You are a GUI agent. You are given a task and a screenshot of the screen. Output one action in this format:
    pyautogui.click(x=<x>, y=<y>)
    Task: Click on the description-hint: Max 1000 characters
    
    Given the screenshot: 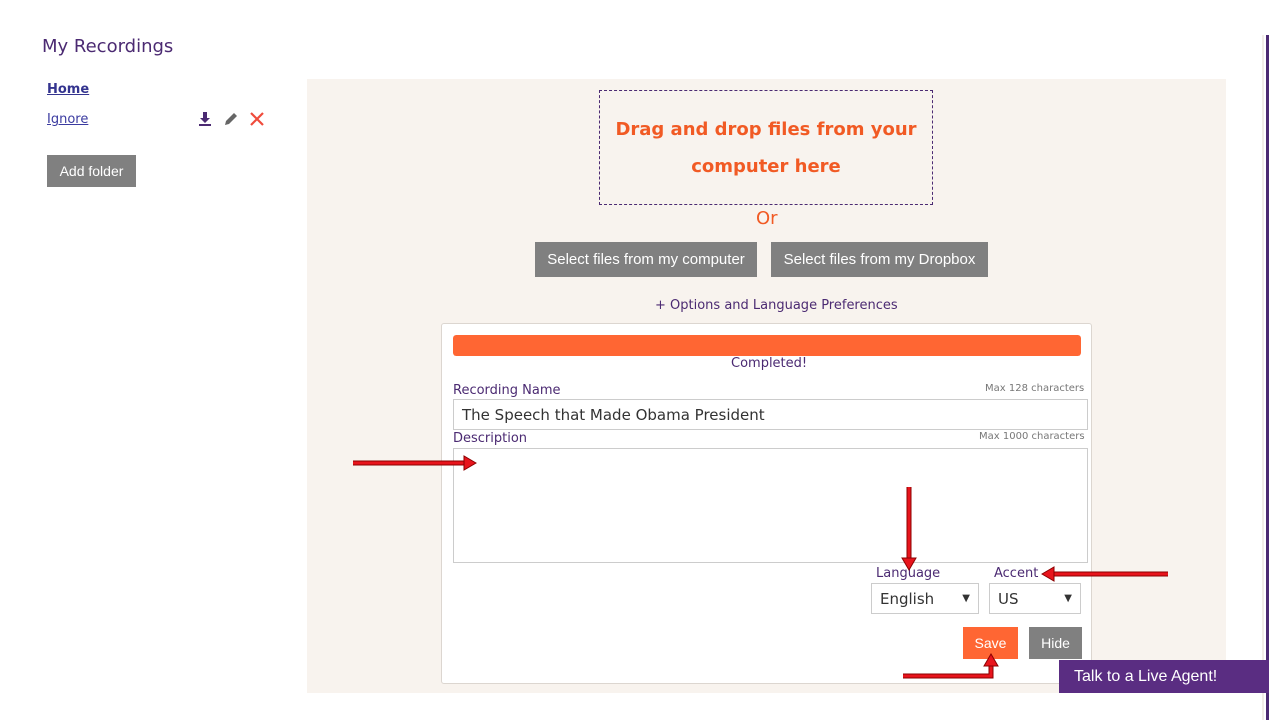 What is the action you would take?
    pyautogui.click(x=1032, y=436)
    